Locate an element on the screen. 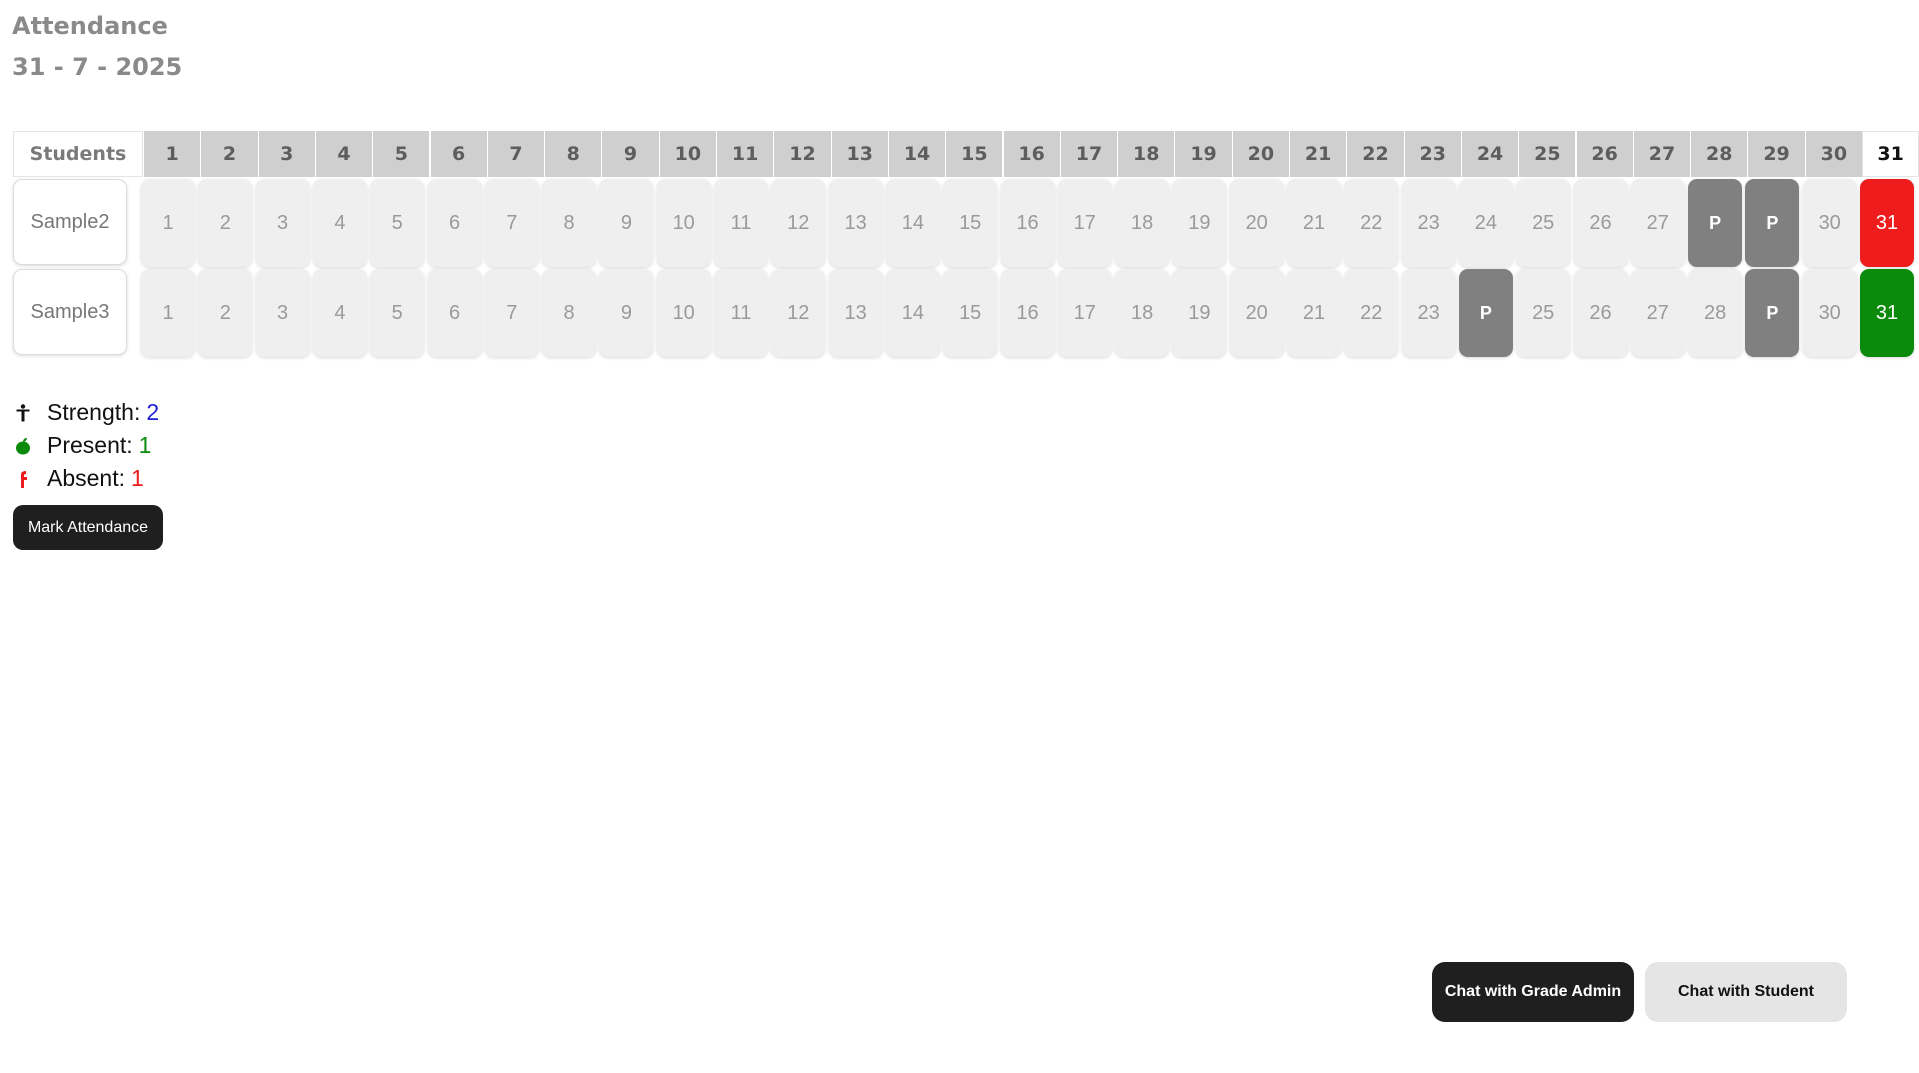  day-header-10: 10 is located at coordinates (687, 154).